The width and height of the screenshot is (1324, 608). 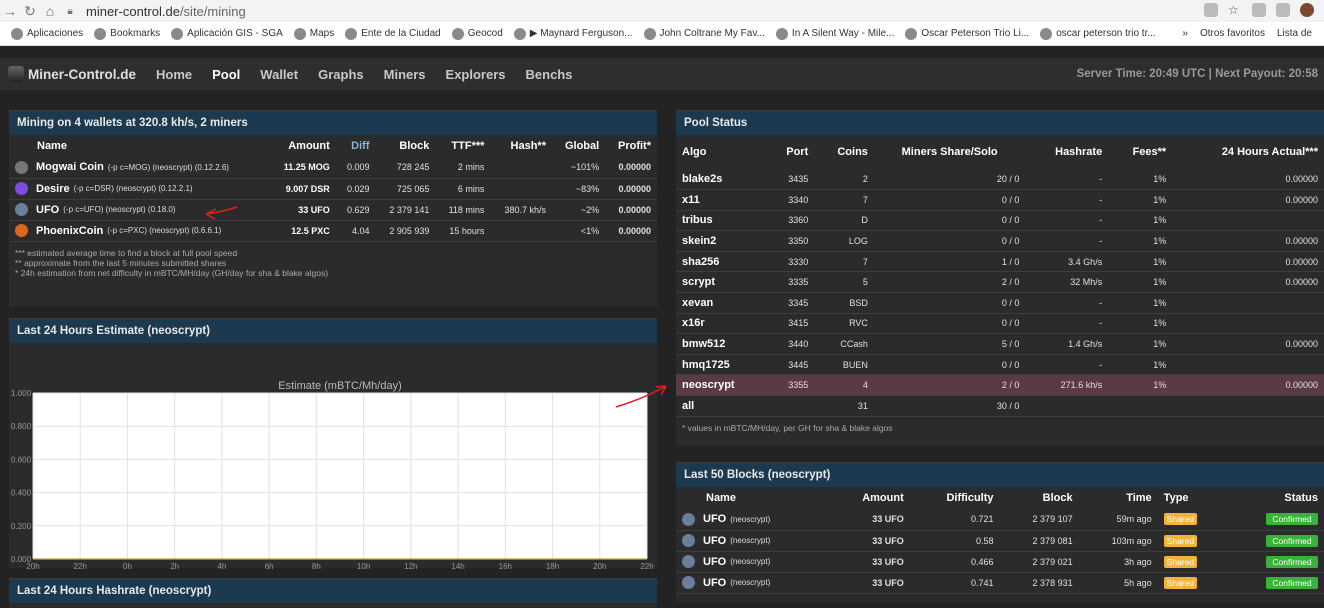 I want to click on annotation-overlay, so click(x=436, y=307).